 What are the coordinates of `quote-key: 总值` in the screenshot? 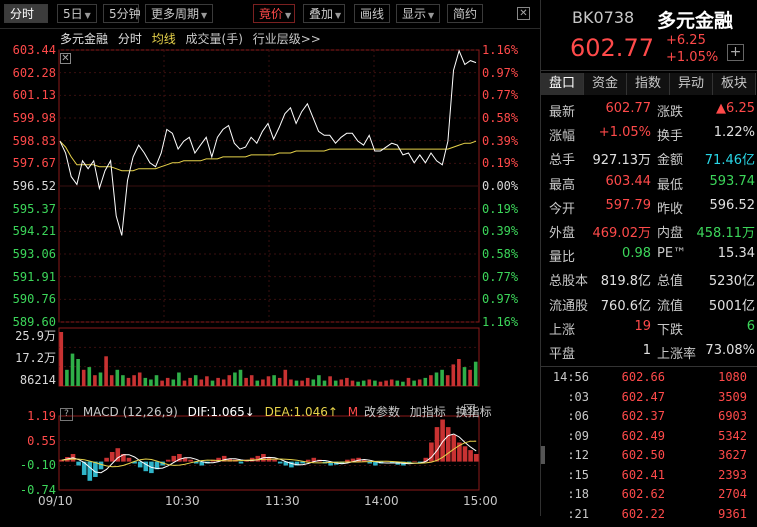 It's located at (670, 282).